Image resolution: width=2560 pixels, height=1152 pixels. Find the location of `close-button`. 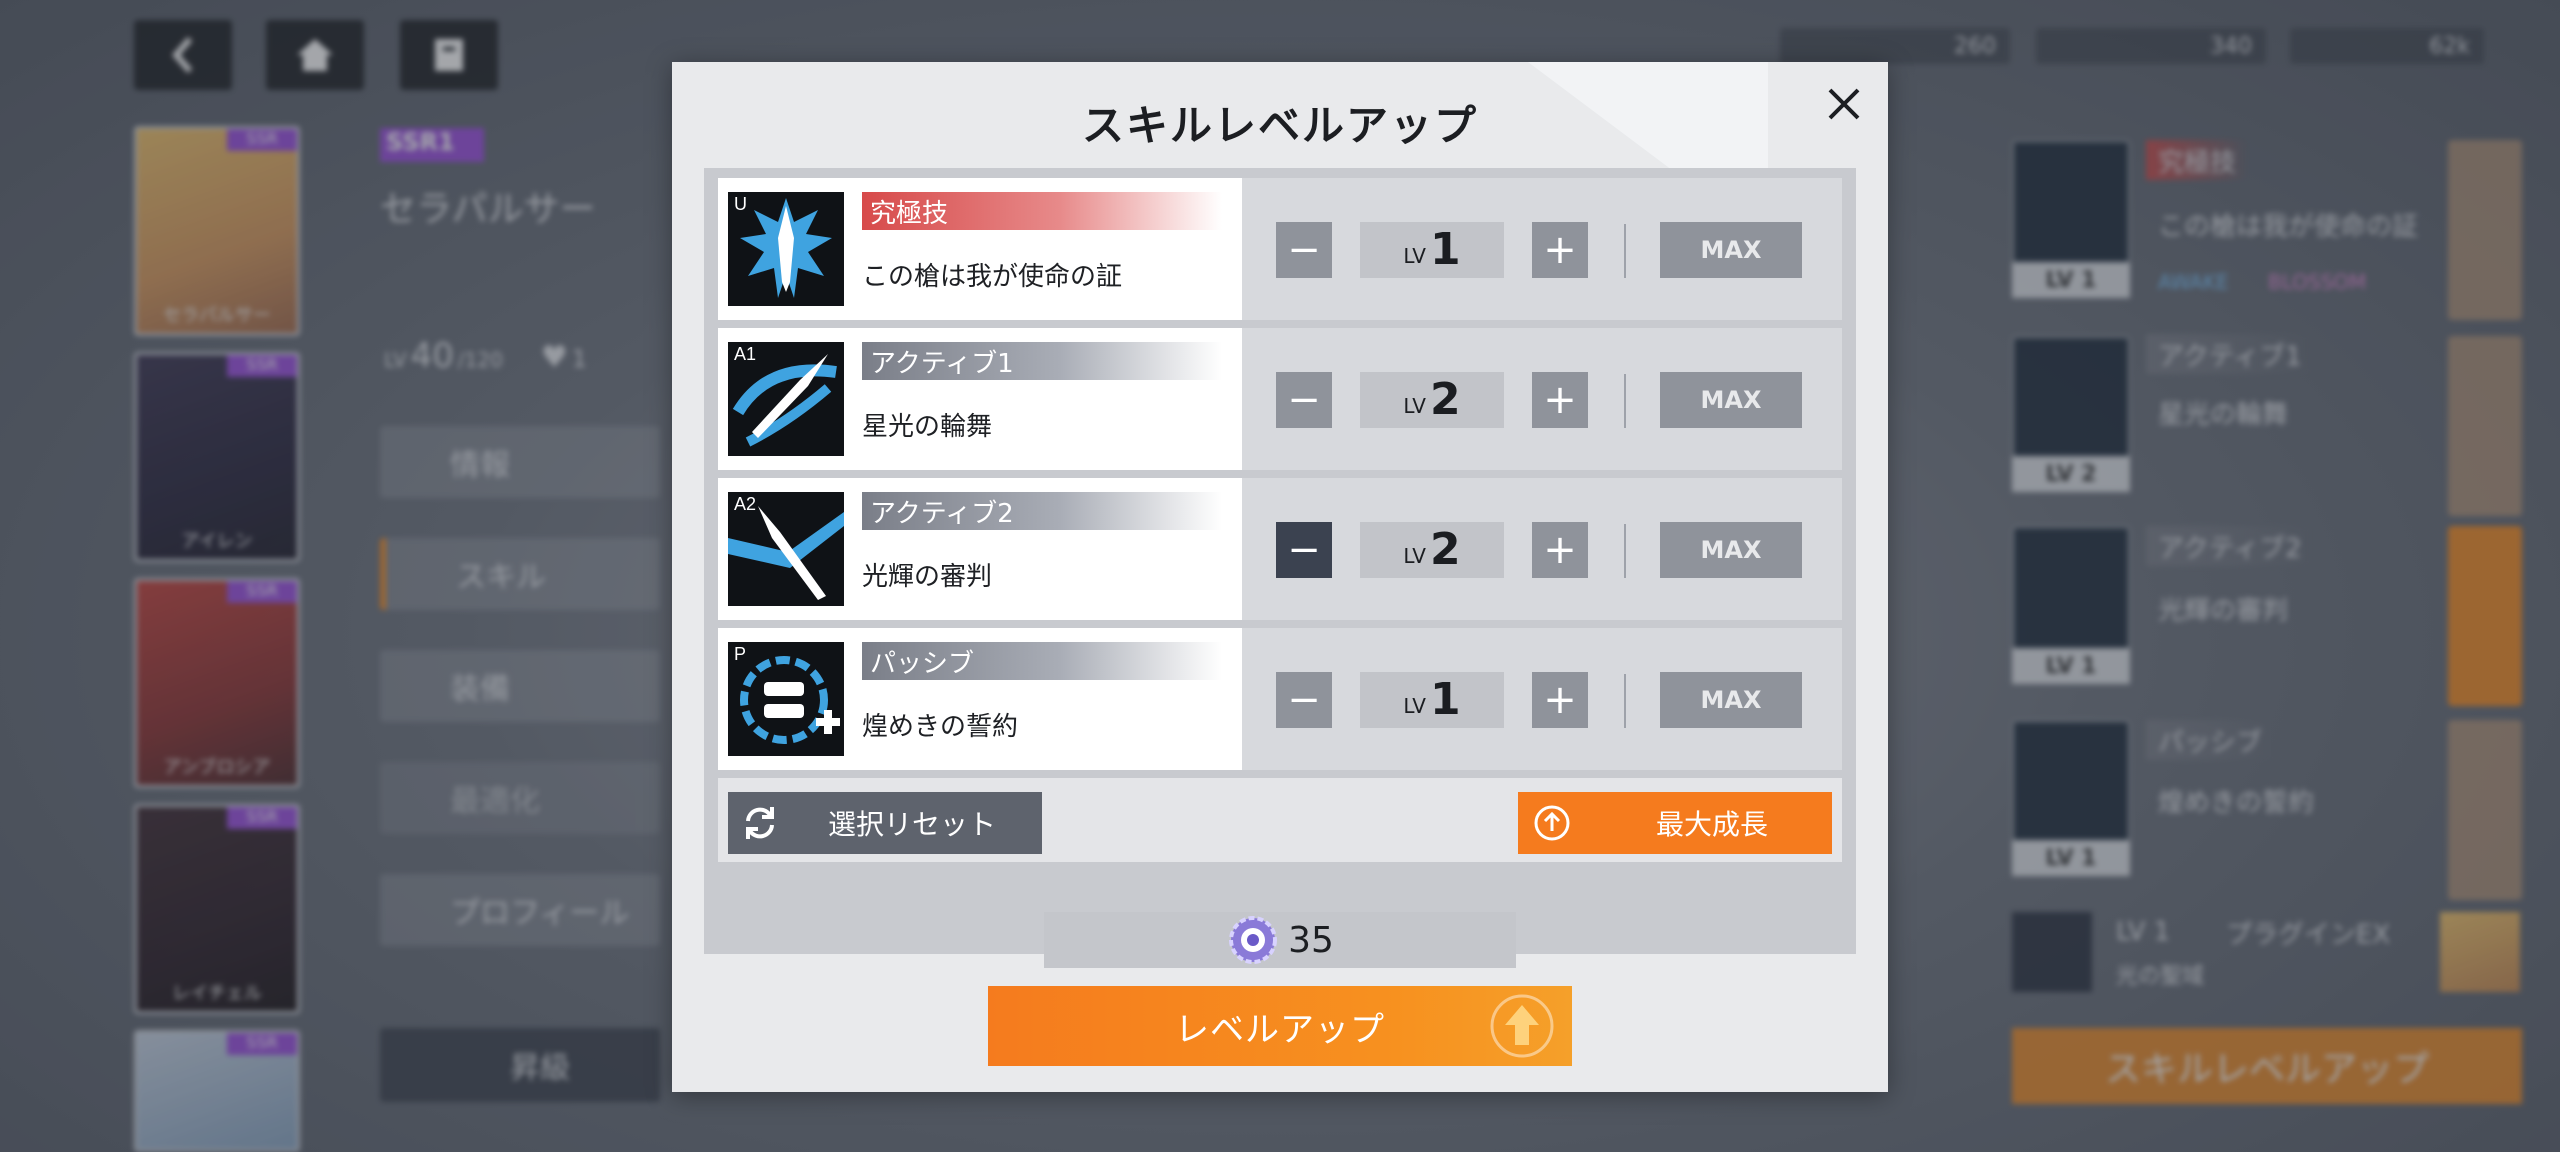

close-button is located at coordinates (1844, 104).